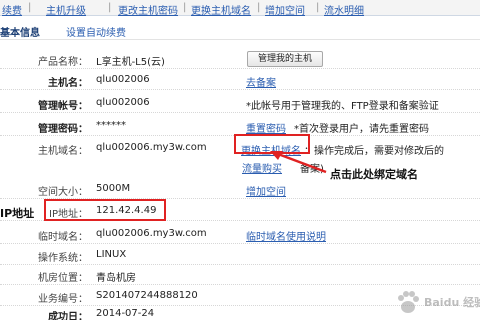 The image size is (480, 320). Describe the element at coordinates (374, 174) in the screenshot. I see `bind-domain-annotation: 点击此处绑定域名` at that location.